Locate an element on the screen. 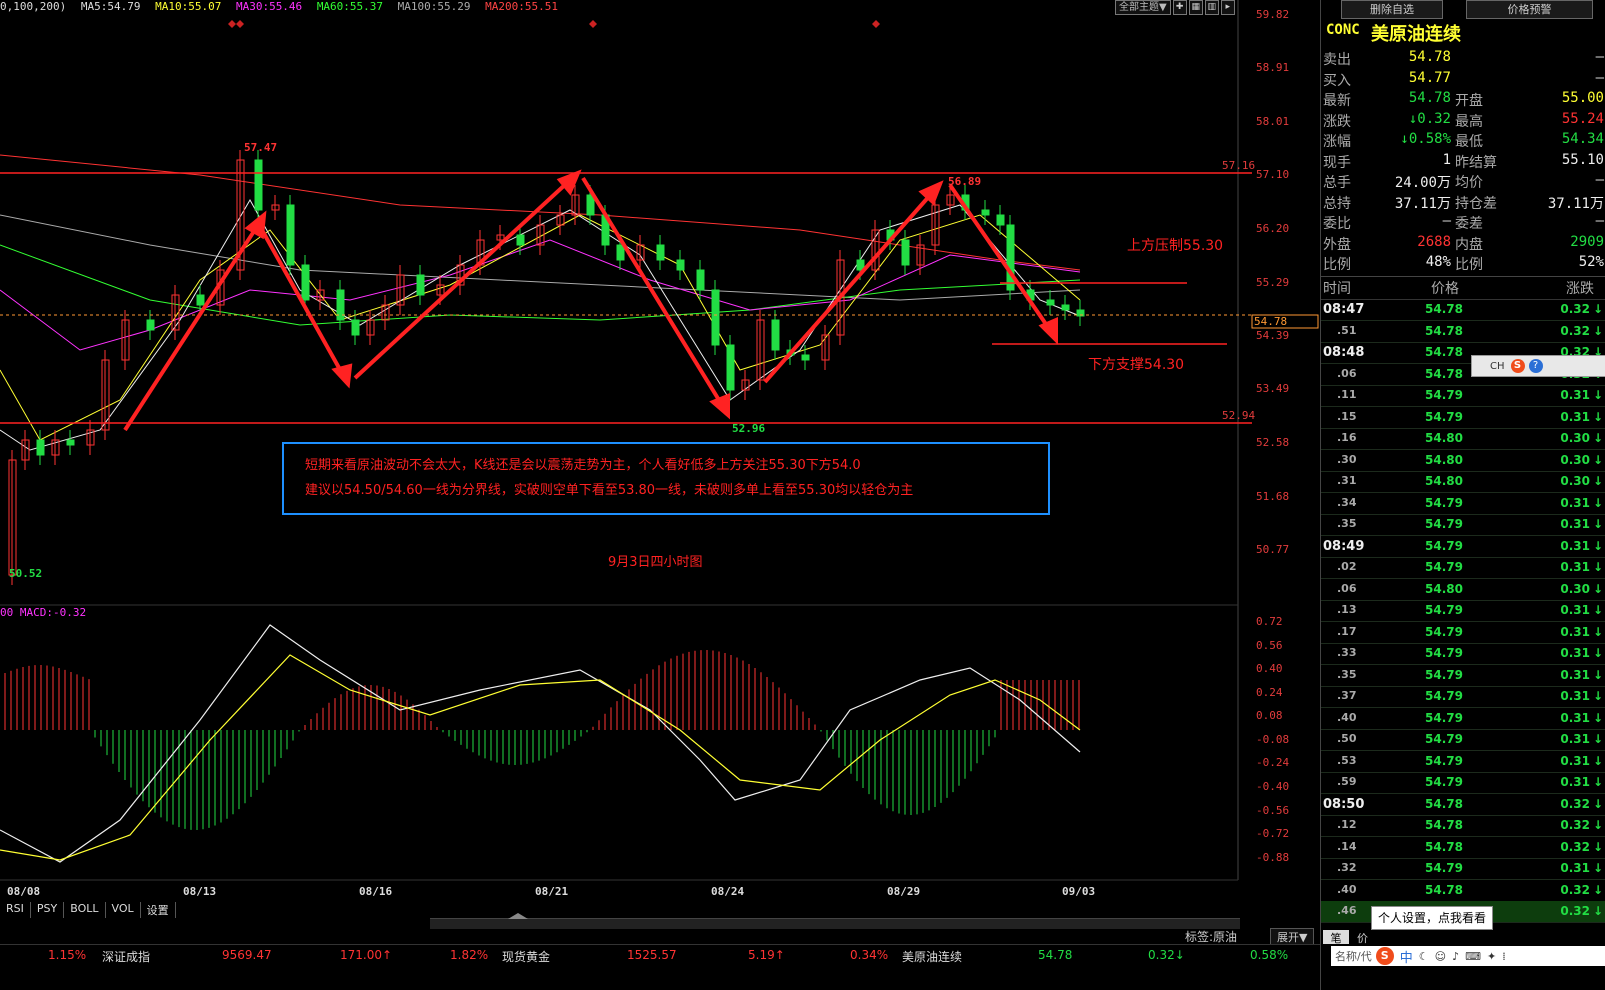 The width and height of the screenshot is (1605, 990). chart-scrollbar is located at coordinates (835, 921).